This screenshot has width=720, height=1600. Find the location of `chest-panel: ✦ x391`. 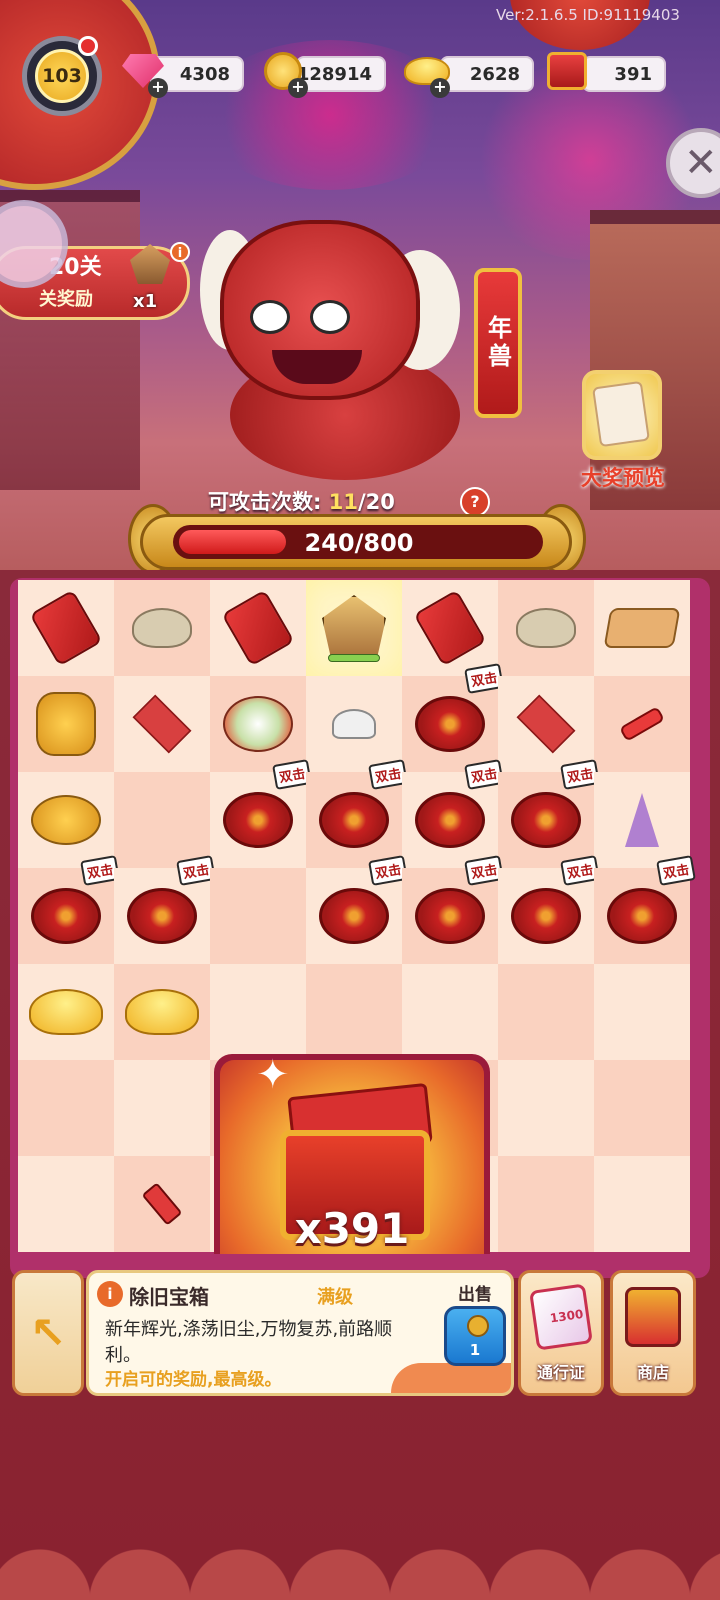

chest-panel: ✦ x391 is located at coordinates (352, 1153).